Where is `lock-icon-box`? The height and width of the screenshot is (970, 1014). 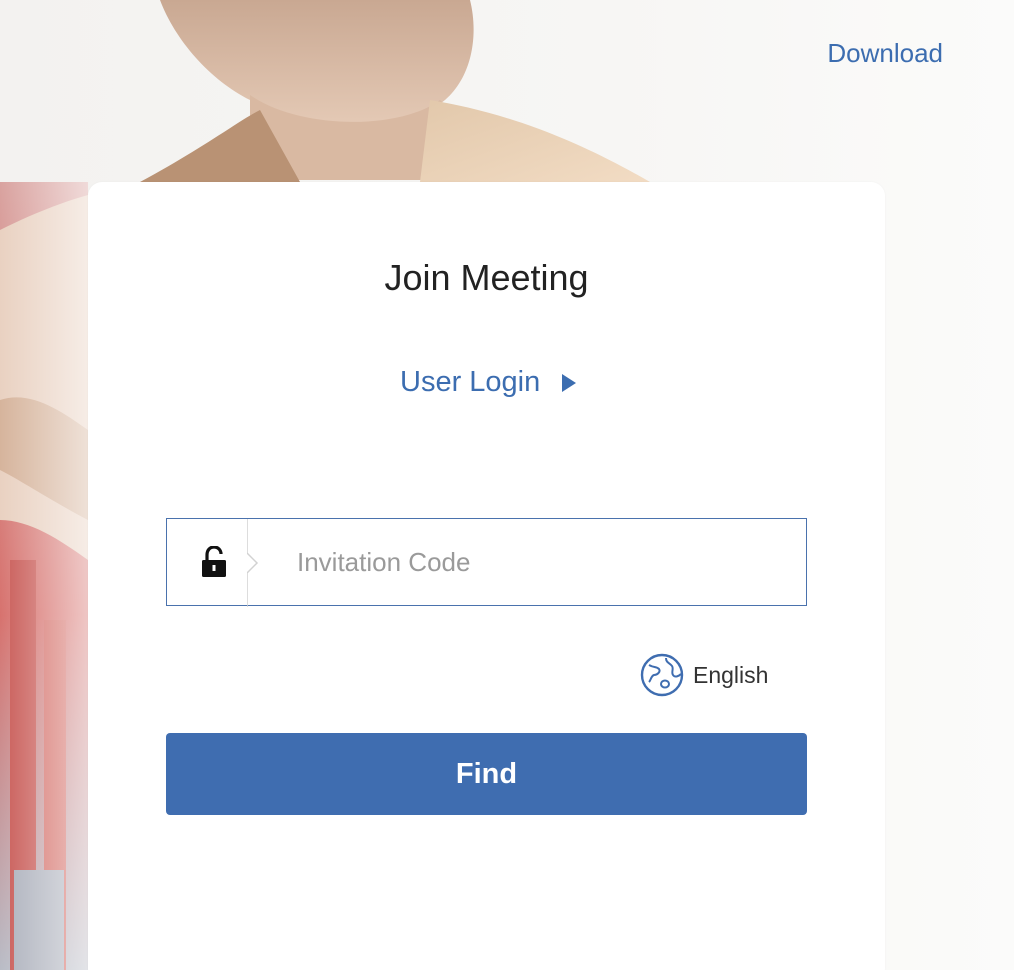 lock-icon-box is located at coordinates (214, 563).